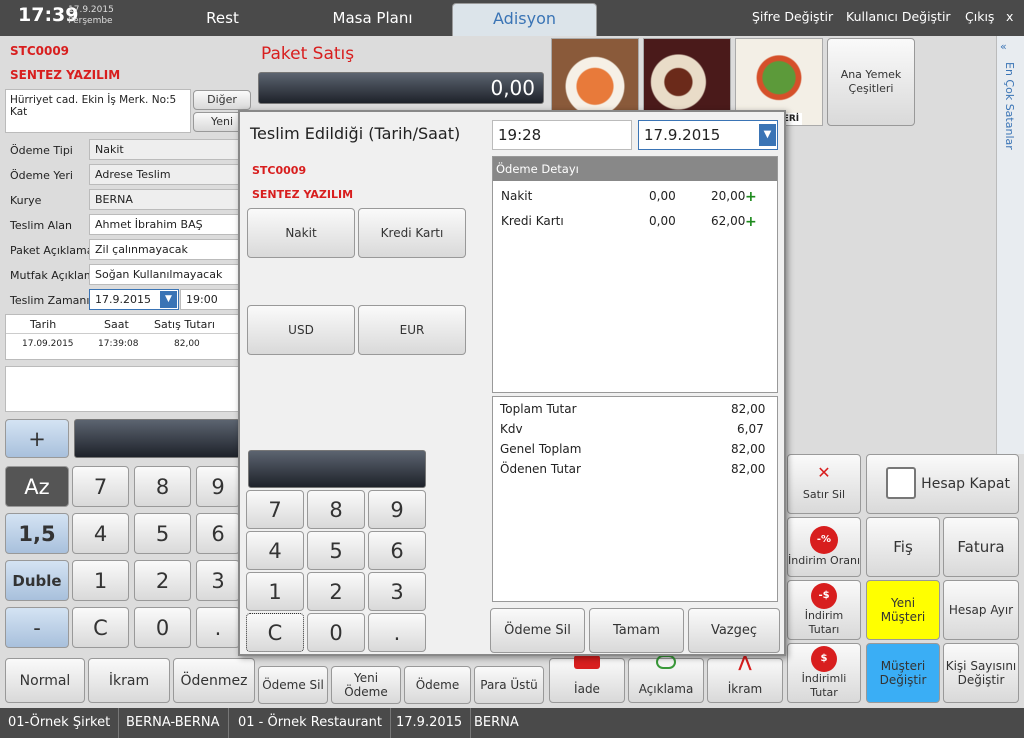  Describe the element at coordinates (214, 680) in the screenshot. I see `unpaid-button: Ödenmez` at that location.